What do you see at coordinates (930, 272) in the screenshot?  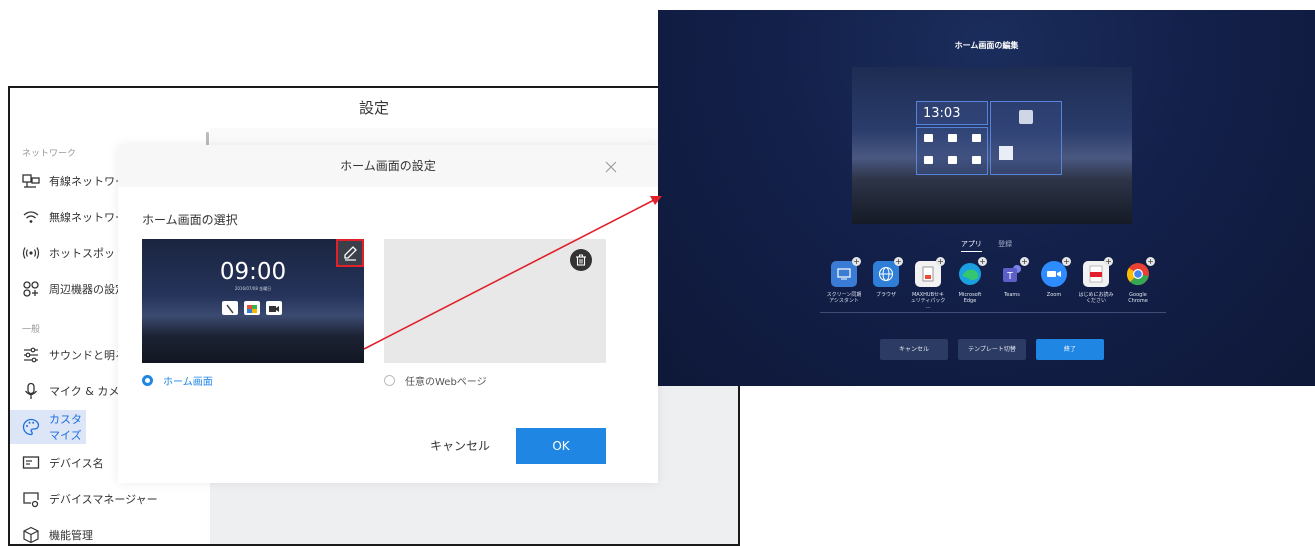 I see `document-icon: +` at bounding box center [930, 272].